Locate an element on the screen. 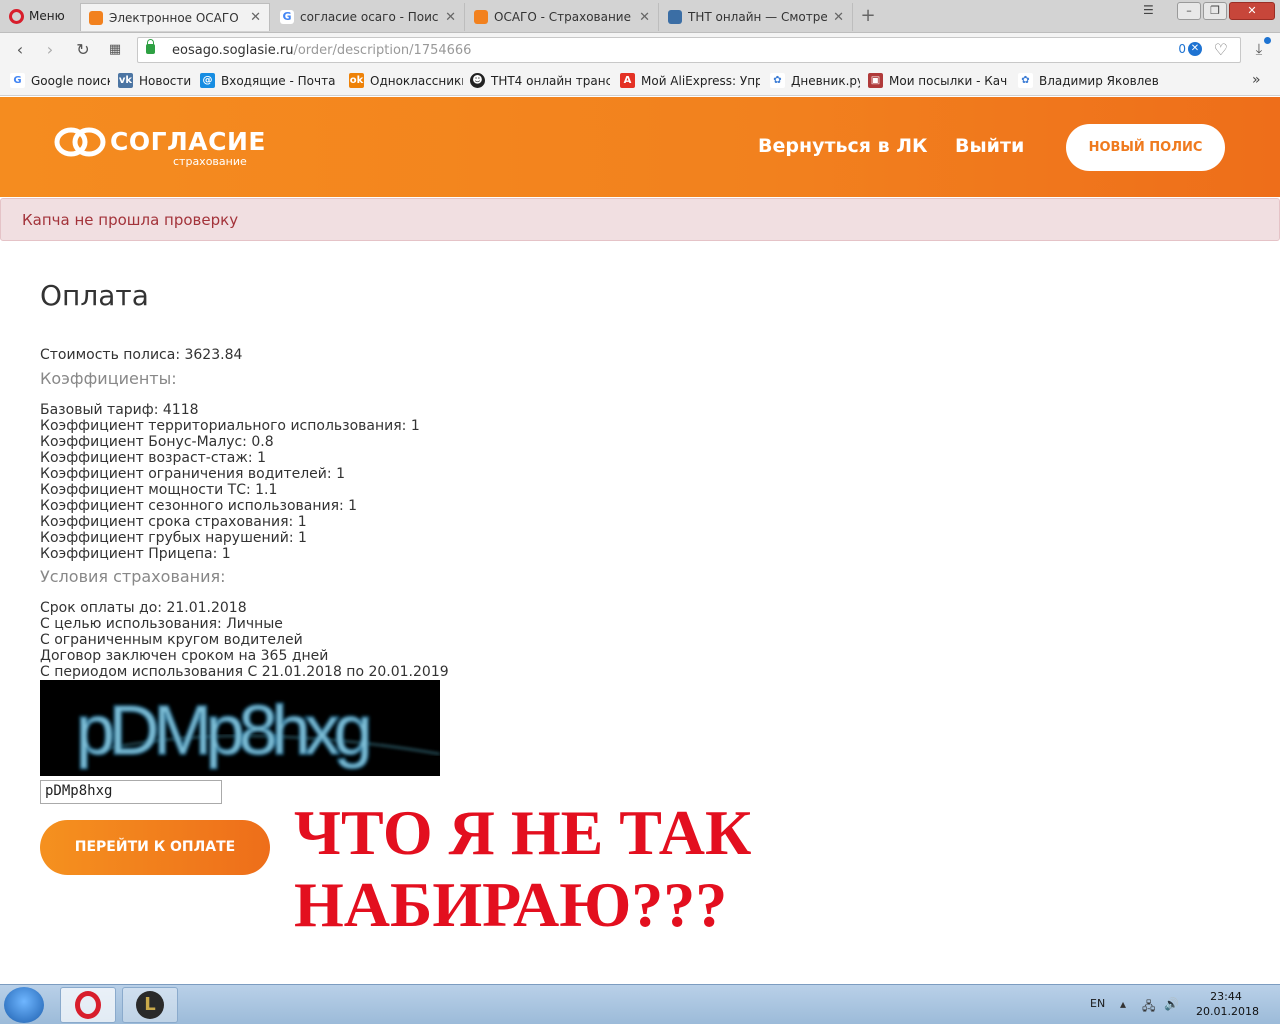 Image resolution: width=1280 pixels, height=1024 pixels. bookmark-dnevnik: ✿ Дневник.ру is located at coordinates (815, 80).